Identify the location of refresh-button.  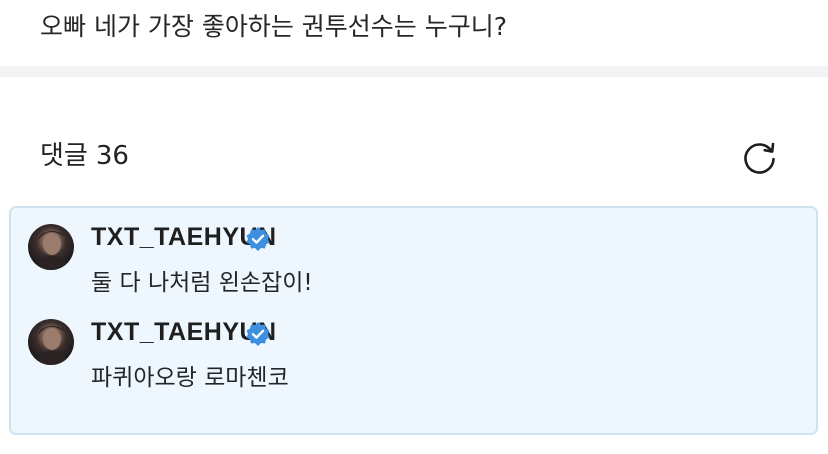
(760, 157).